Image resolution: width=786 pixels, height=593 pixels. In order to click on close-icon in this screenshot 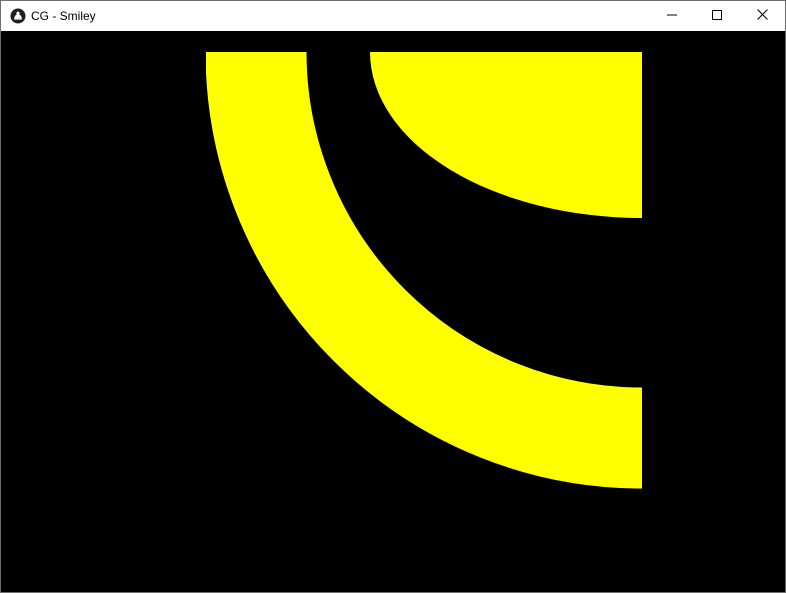, I will do `click(762, 16)`.